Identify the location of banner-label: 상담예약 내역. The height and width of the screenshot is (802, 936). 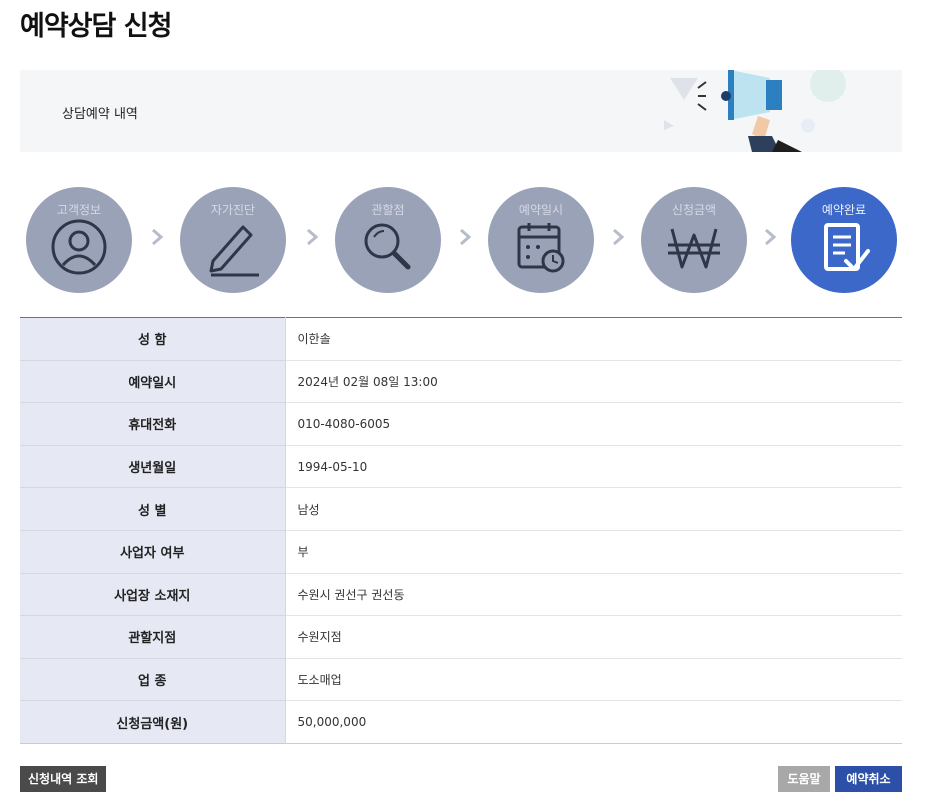
(100, 114).